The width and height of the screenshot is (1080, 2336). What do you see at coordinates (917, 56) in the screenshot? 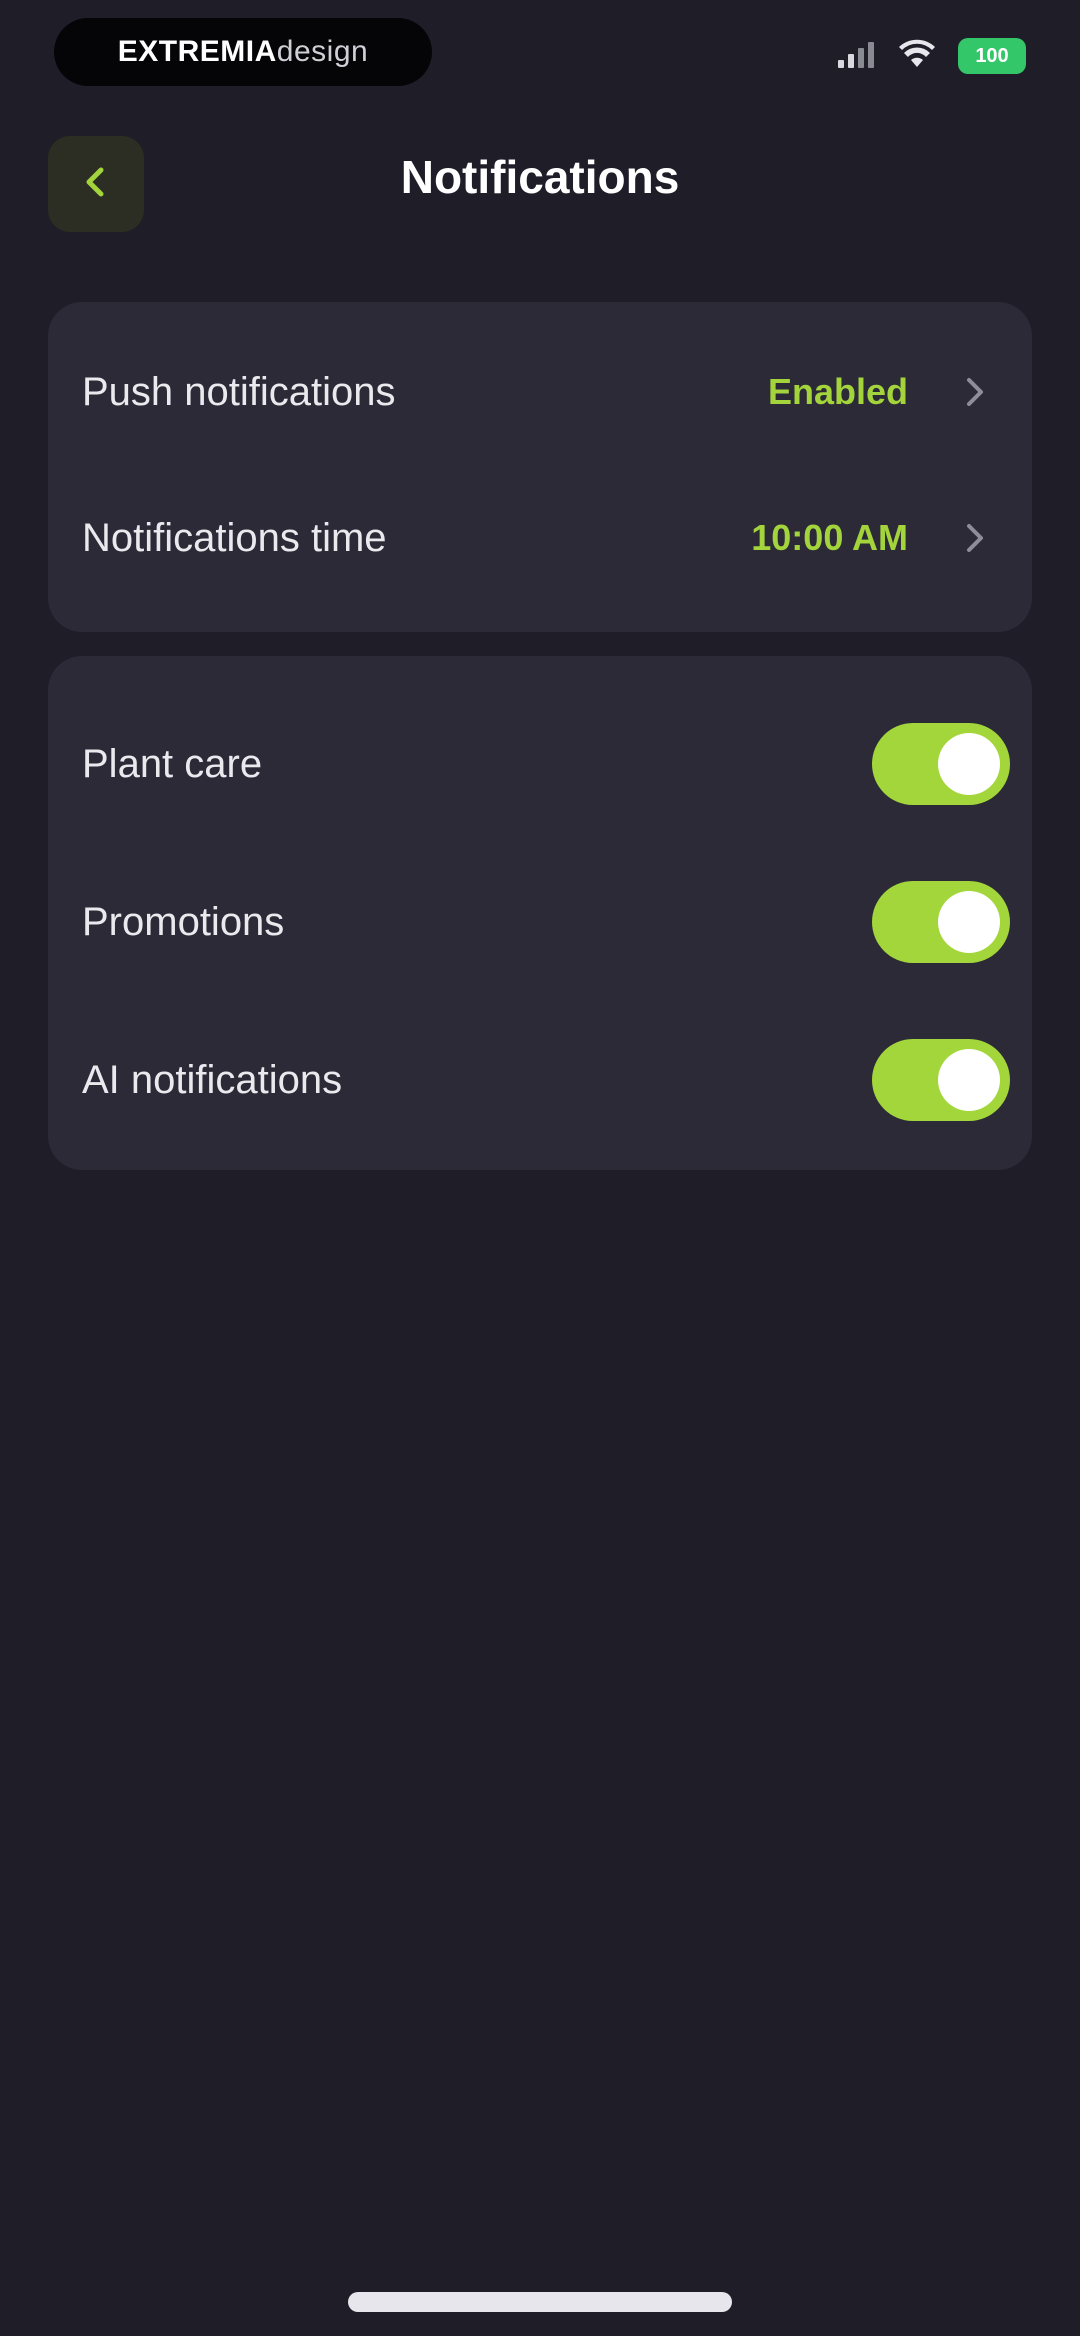
I see `wifi-icon` at bounding box center [917, 56].